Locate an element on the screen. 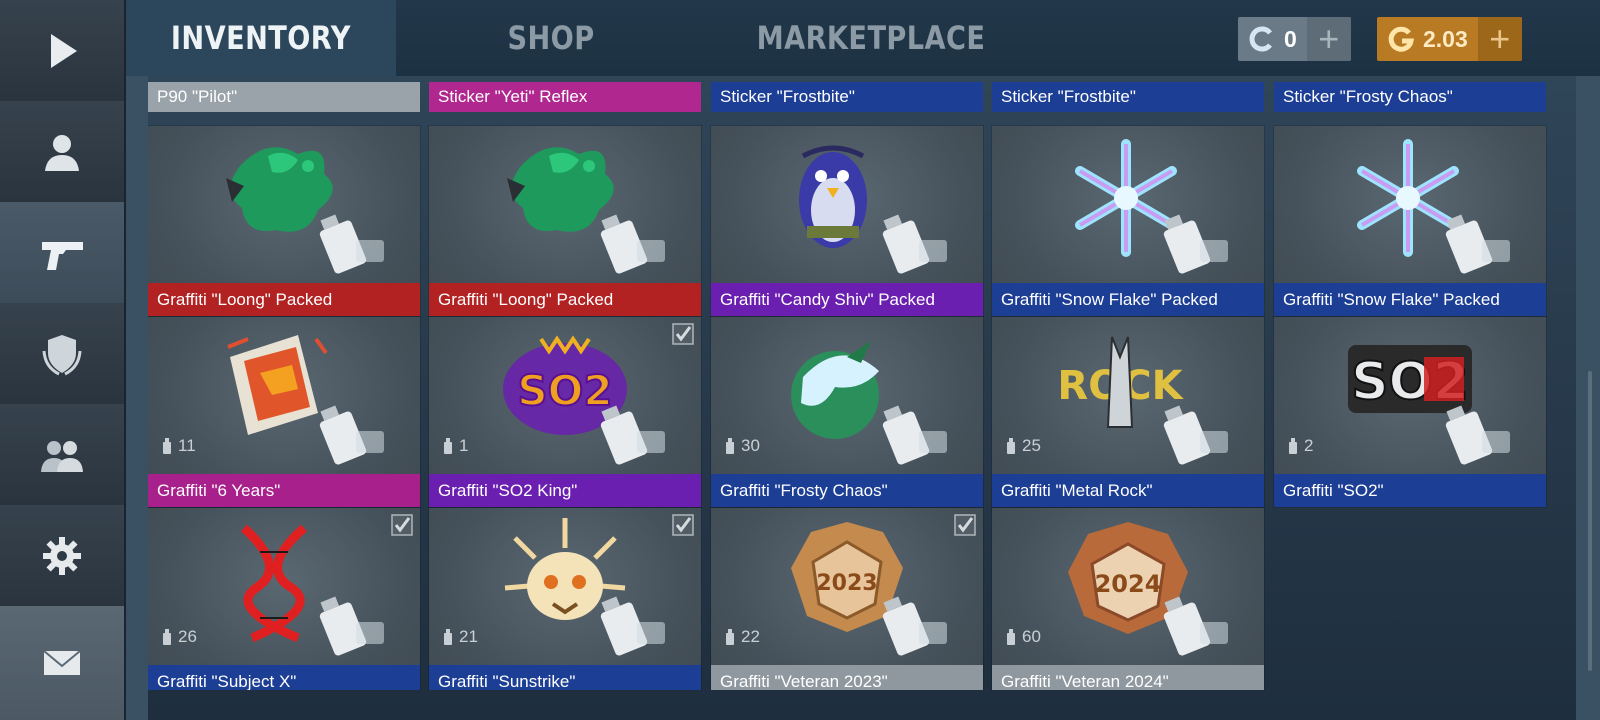 This screenshot has height=720, width=1600. sidebar is located at coordinates (63, 360).